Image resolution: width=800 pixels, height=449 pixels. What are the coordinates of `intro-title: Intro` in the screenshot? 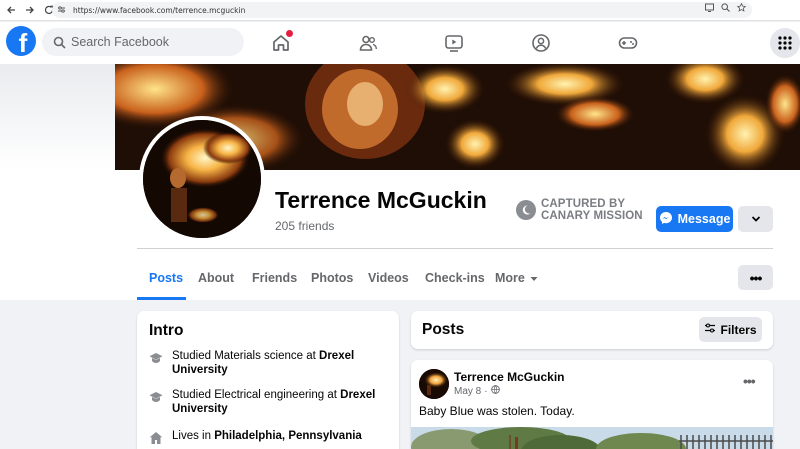 It's located at (166, 330).